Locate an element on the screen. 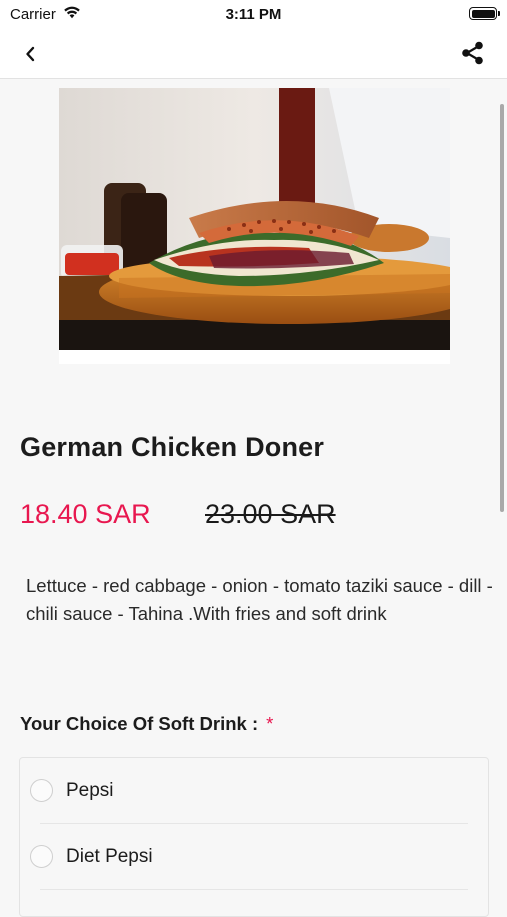 The width and height of the screenshot is (507, 917). option-divider is located at coordinates (254, 889).